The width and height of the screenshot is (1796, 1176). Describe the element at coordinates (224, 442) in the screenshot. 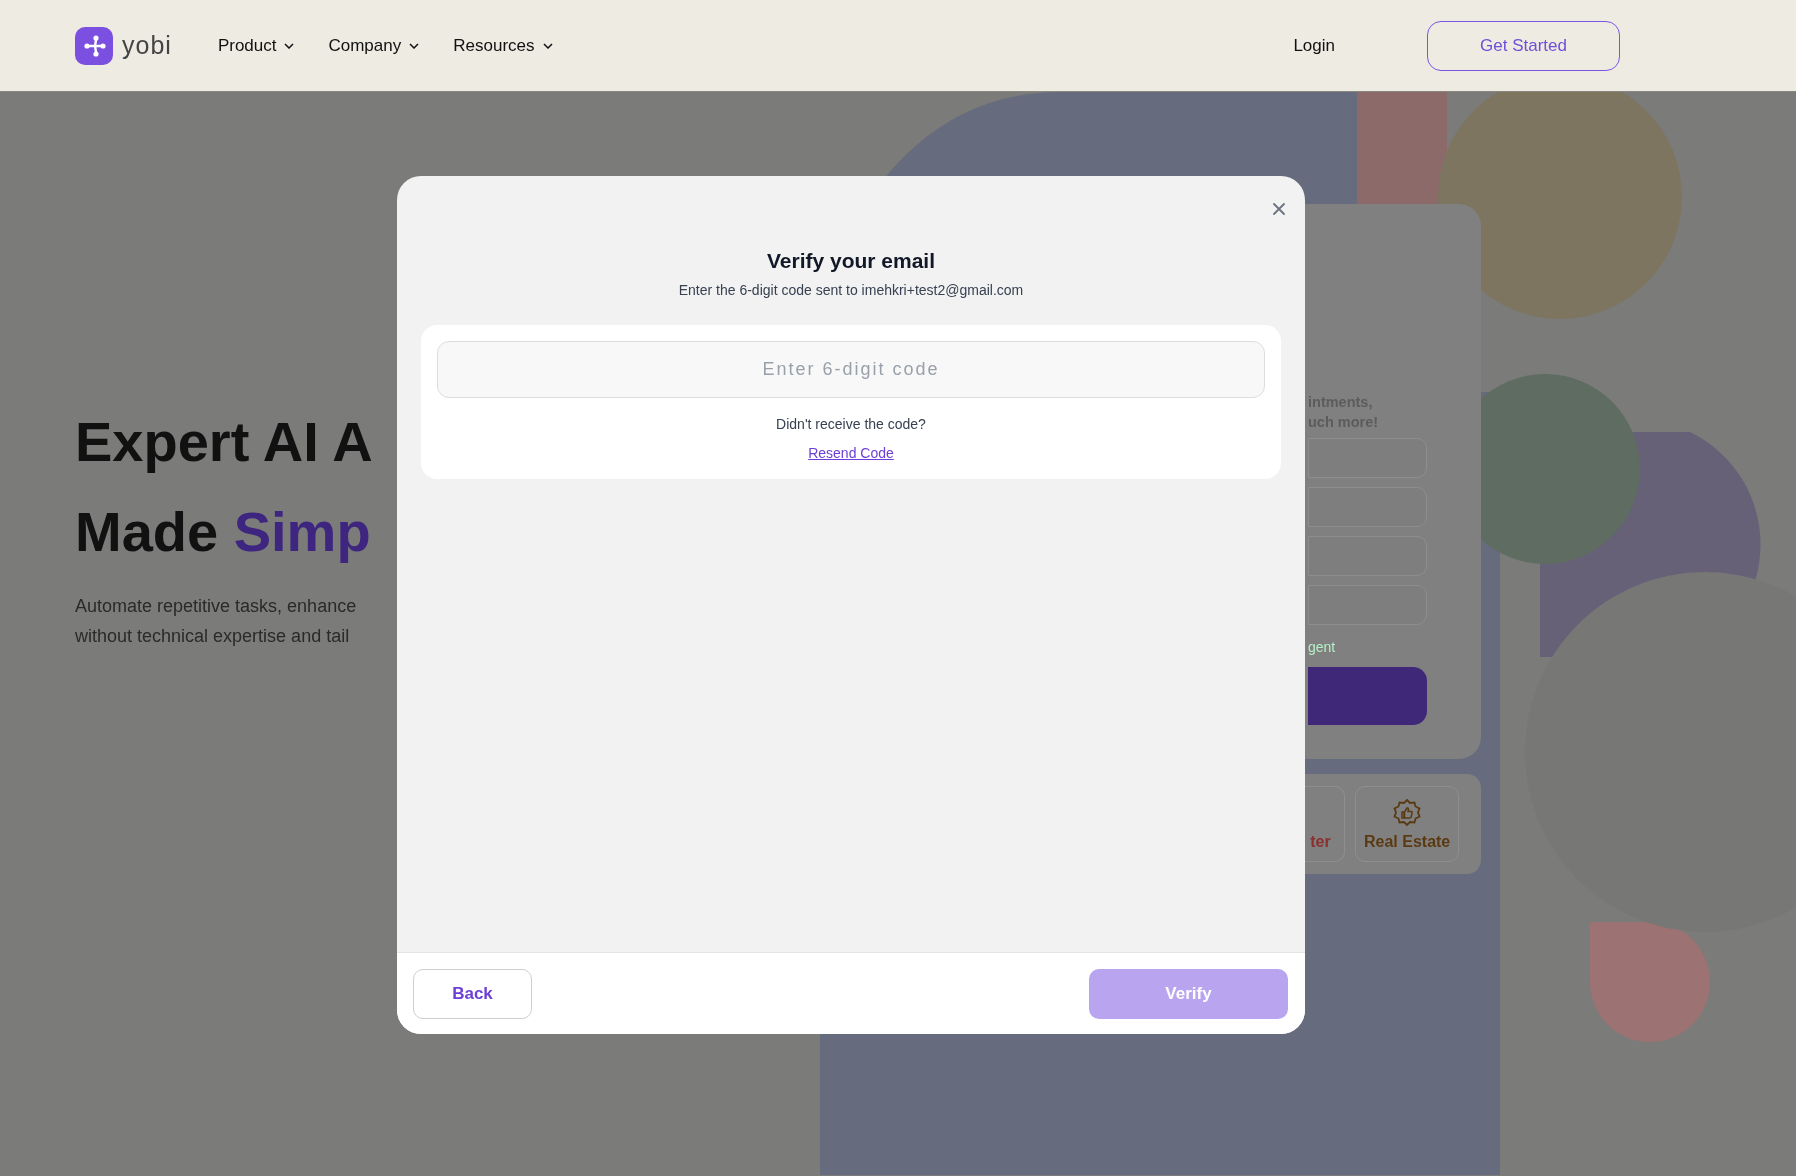

I see `hero-heading: Expert AI A` at that location.